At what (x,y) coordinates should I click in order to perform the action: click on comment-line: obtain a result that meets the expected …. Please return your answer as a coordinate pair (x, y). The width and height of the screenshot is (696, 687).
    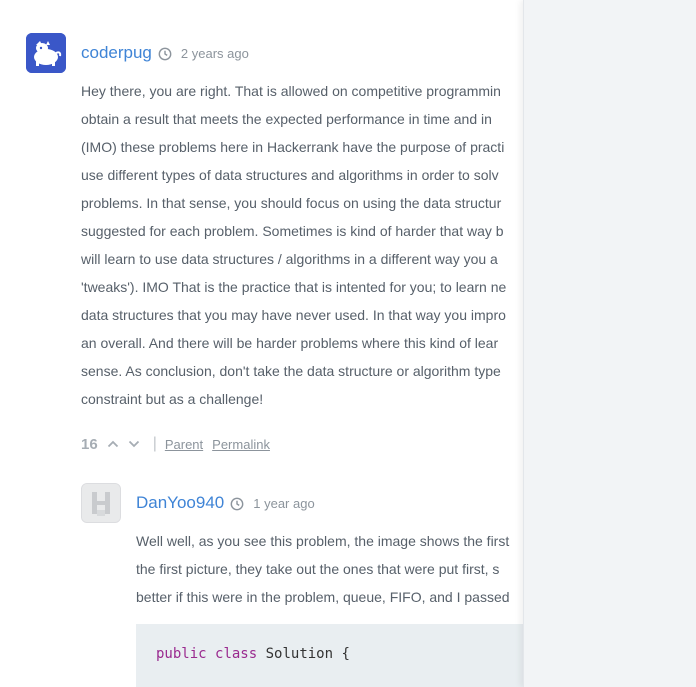
    Looking at the image, I should click on (286, 119).